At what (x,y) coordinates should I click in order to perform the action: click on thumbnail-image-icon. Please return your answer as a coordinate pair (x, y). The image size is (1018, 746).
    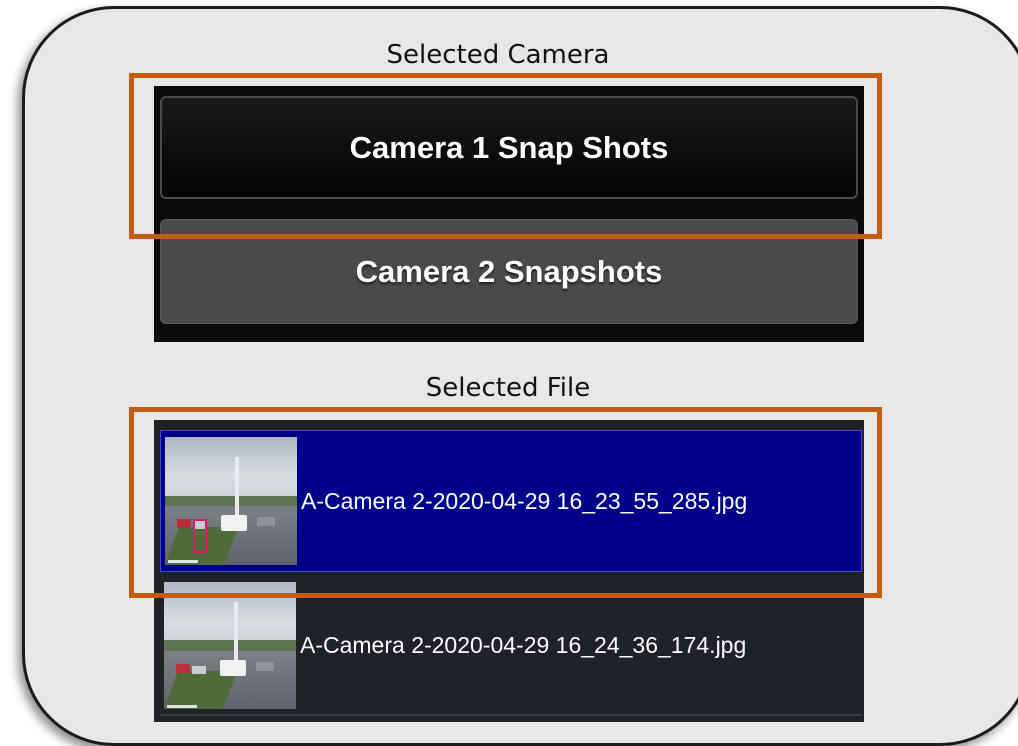
    Looking at the image, I should click on (230, 645).